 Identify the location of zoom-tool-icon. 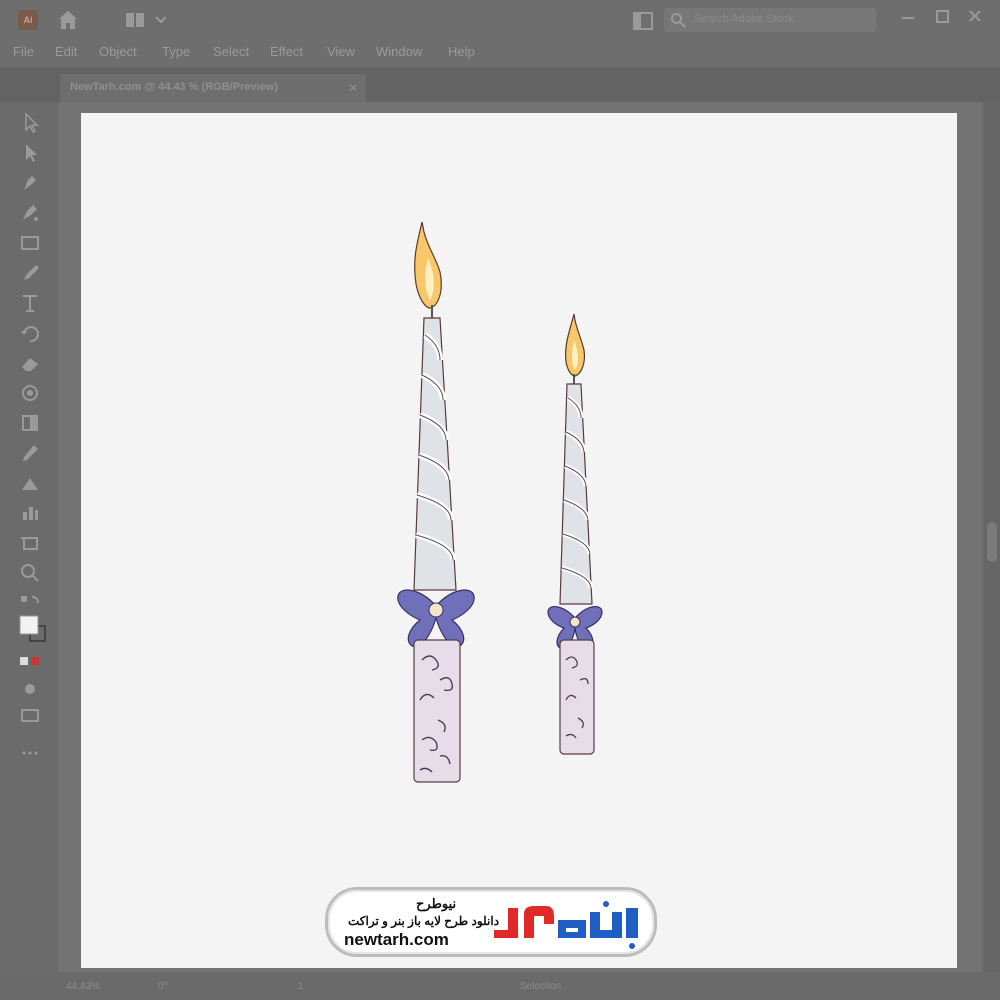
(30, 573).